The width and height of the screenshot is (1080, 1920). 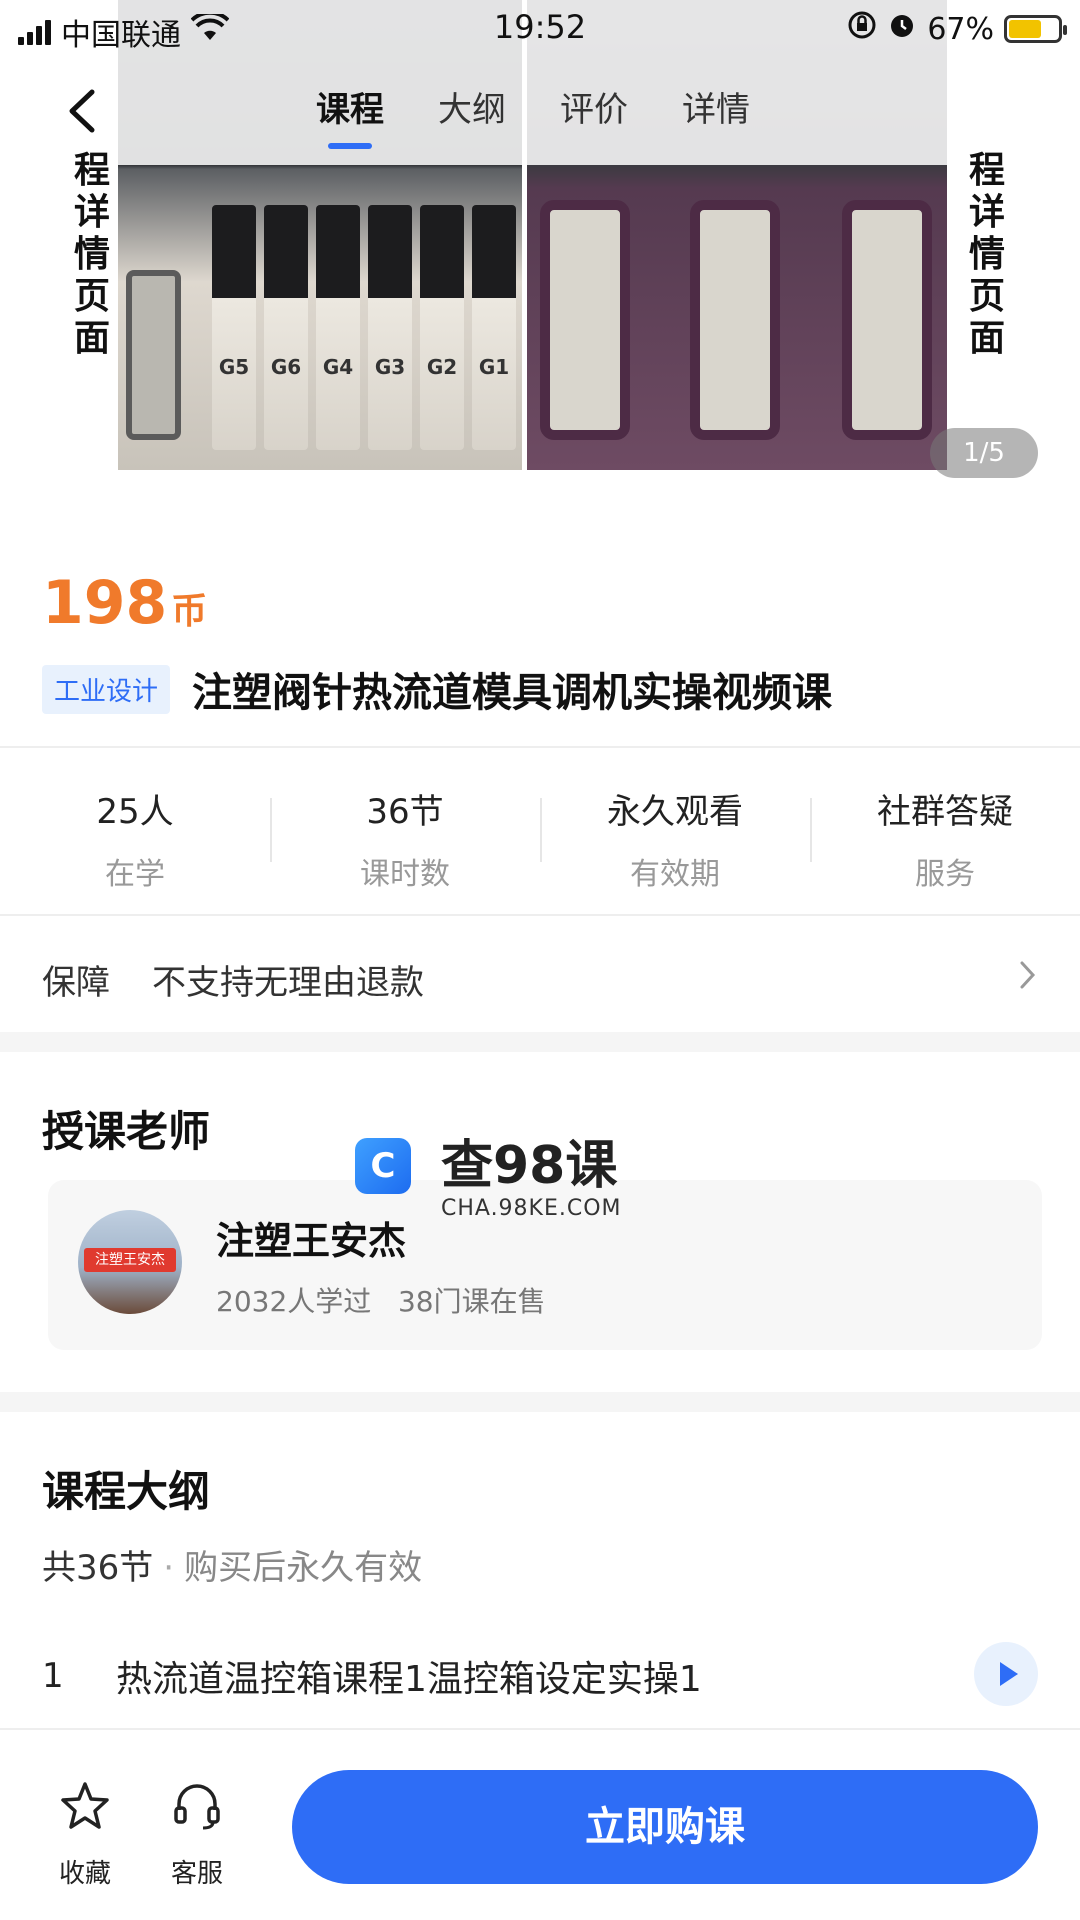 What do you see at coordinates (286, 327) in the screenshot?
I see `valve: G6` at bounding box center [286, 327].